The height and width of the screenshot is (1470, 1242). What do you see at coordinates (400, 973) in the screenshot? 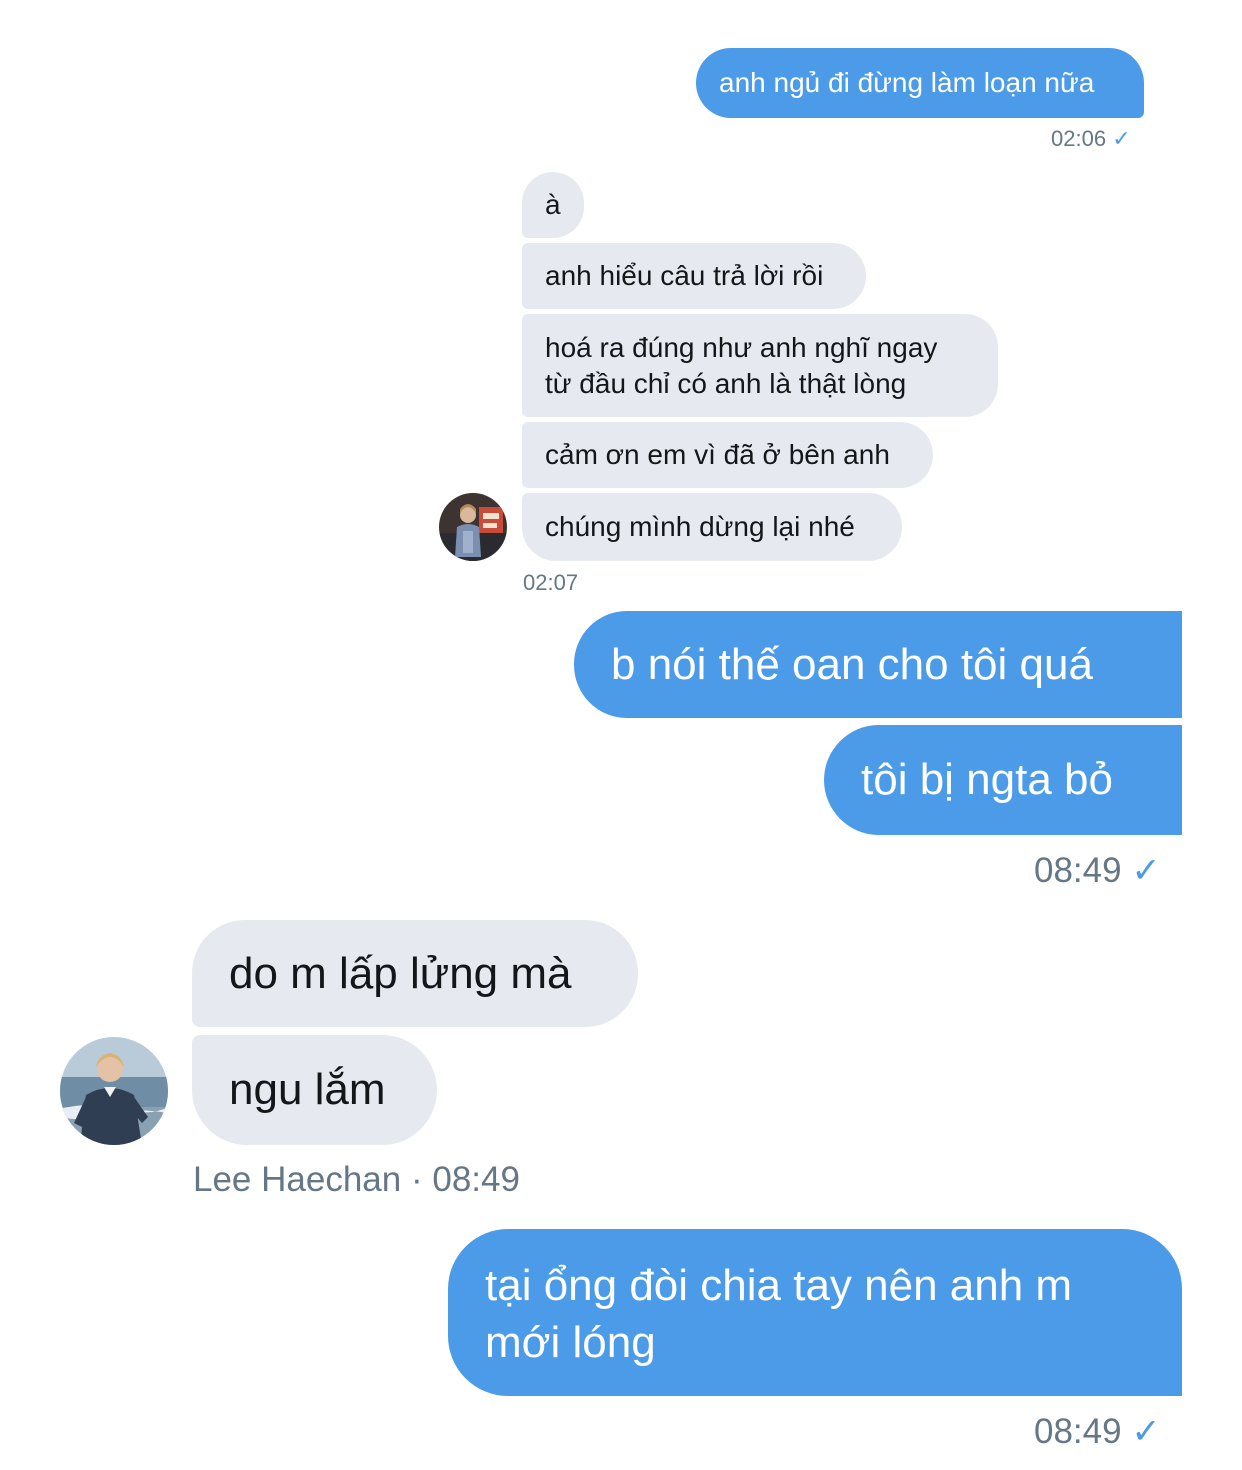
I see `message-text: do m lấp lửng mà` at bounding box center [400, 973].